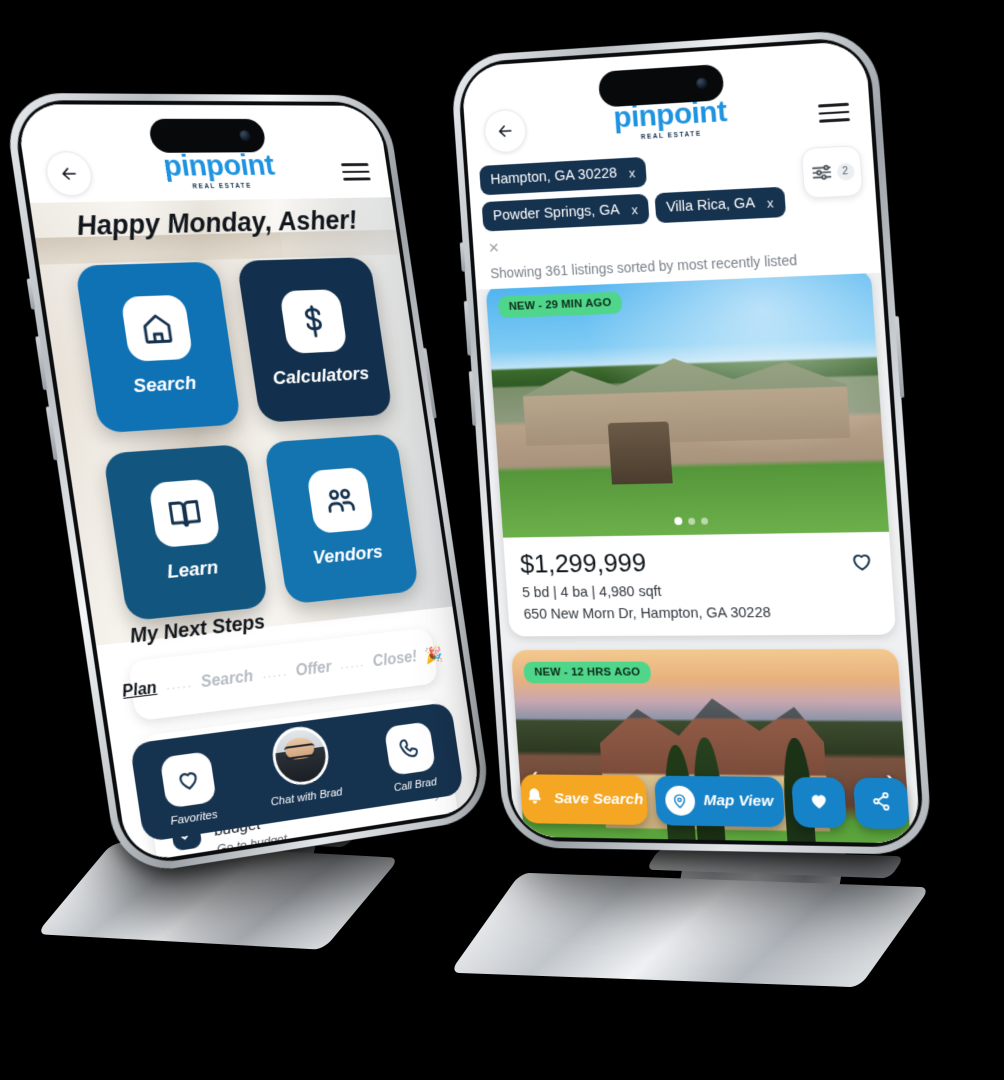 The image size is (1004, 1080). Describe the element at coordinates (339, 500) in the screenshot. I see `people-icon` at that location.